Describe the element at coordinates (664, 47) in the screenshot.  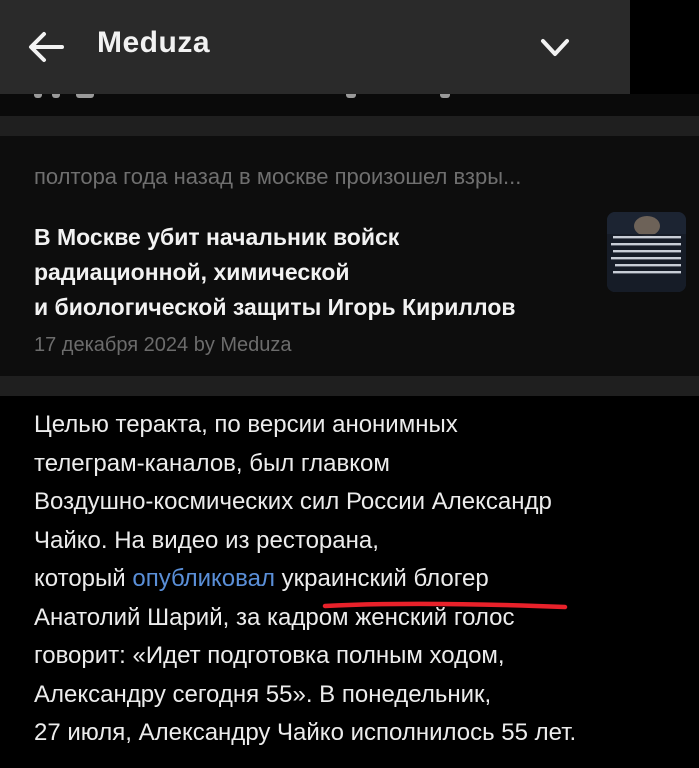
I see `app-bar-menu-area` at that location.